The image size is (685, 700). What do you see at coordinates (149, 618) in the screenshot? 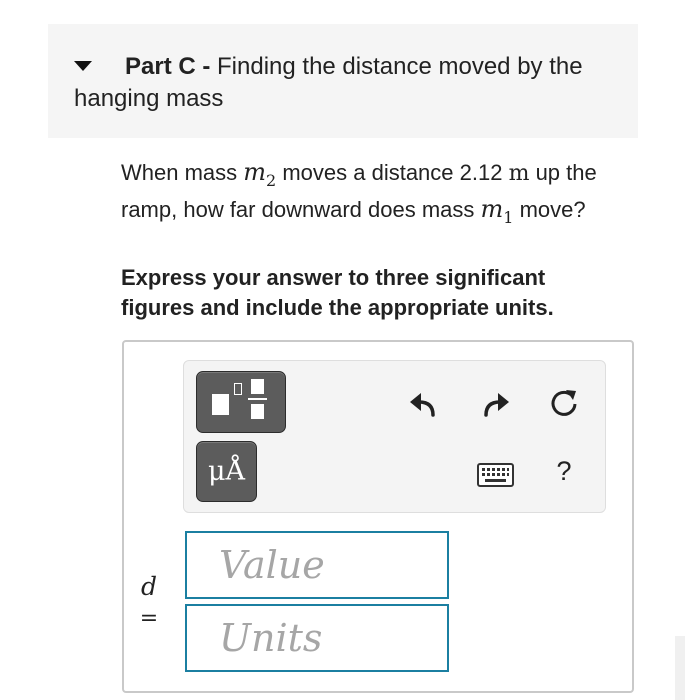
I see `equals-sign: =` at bounding box center [149, 618].